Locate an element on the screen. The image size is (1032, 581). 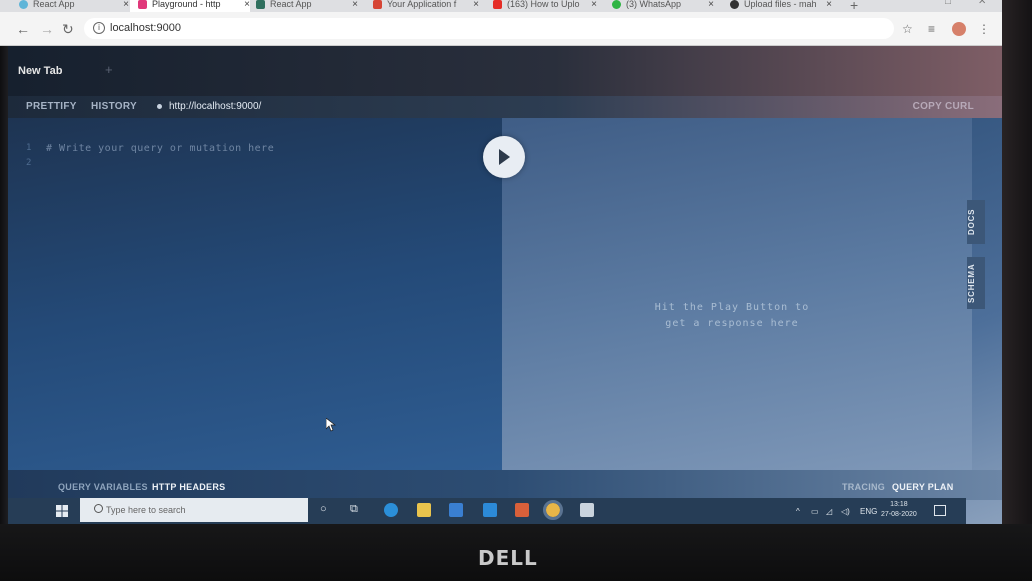
playground-tab-bar: New Tab + is located at coordinates (505, 71).